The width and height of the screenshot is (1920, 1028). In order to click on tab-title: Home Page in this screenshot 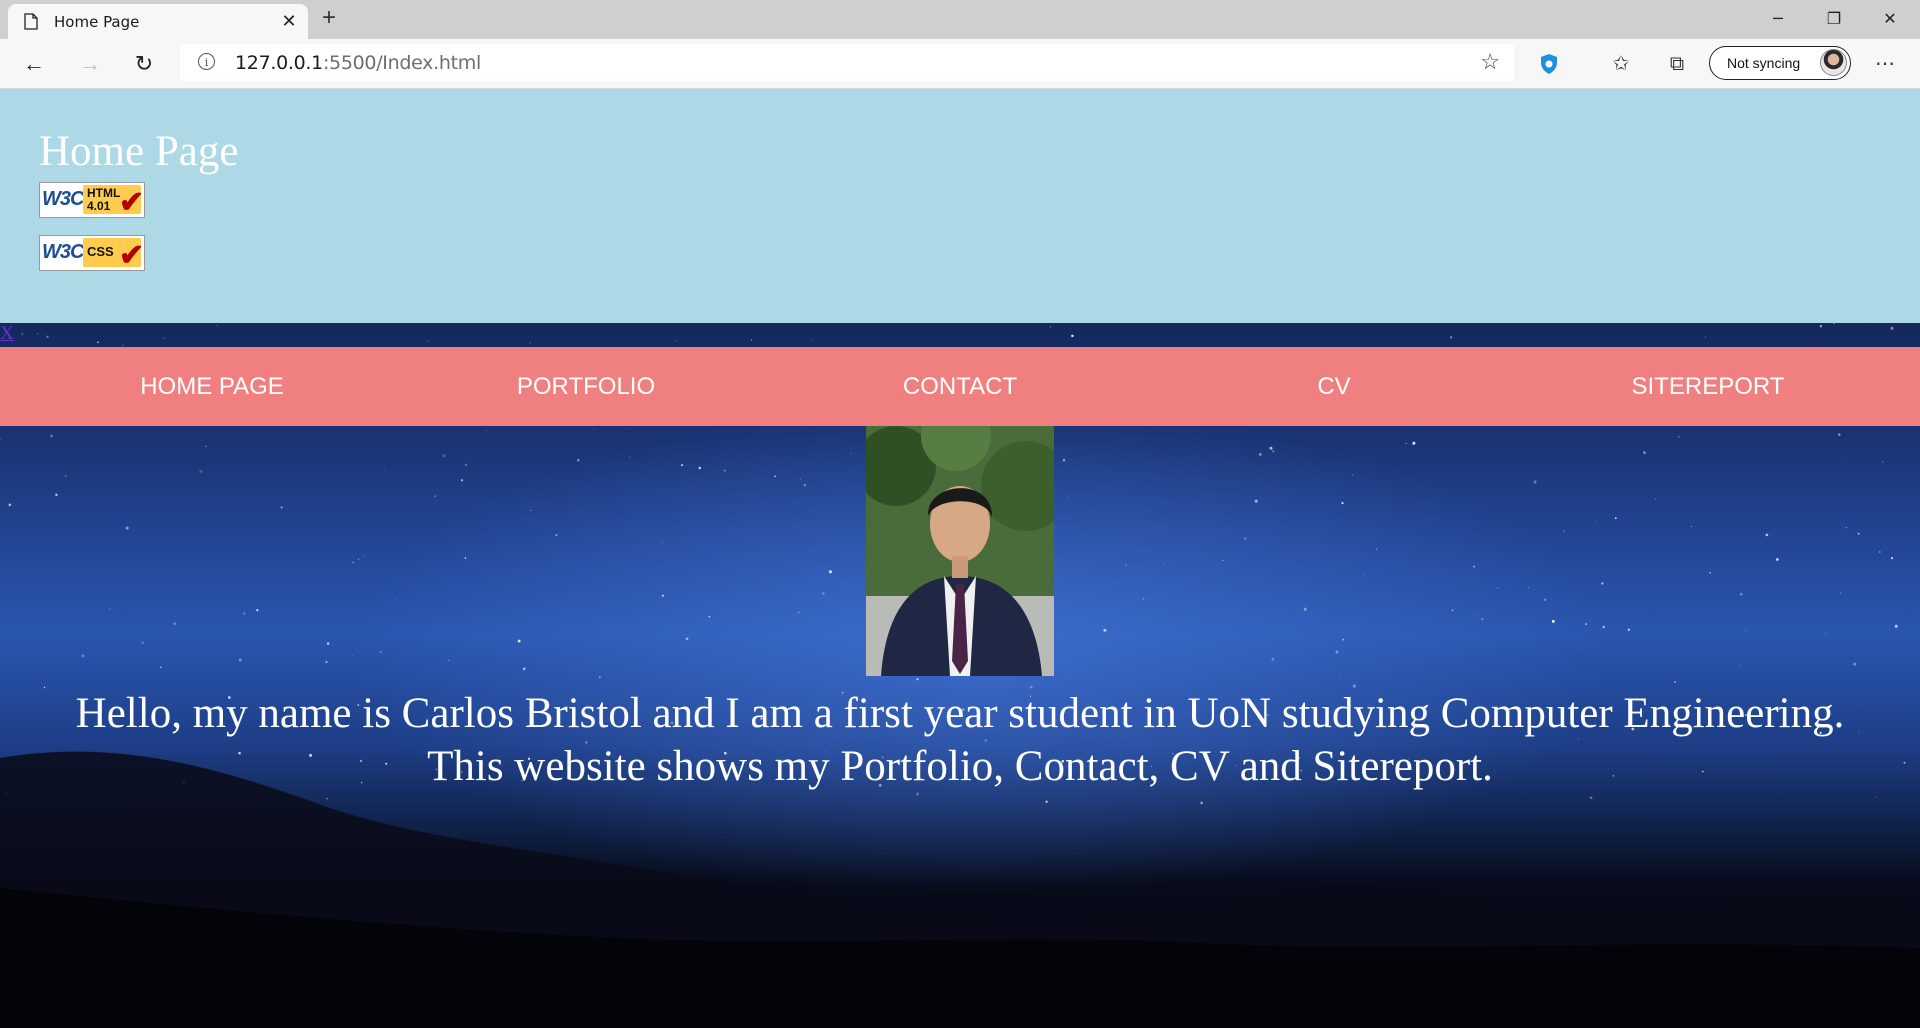, I will do `click(97, 22)`.